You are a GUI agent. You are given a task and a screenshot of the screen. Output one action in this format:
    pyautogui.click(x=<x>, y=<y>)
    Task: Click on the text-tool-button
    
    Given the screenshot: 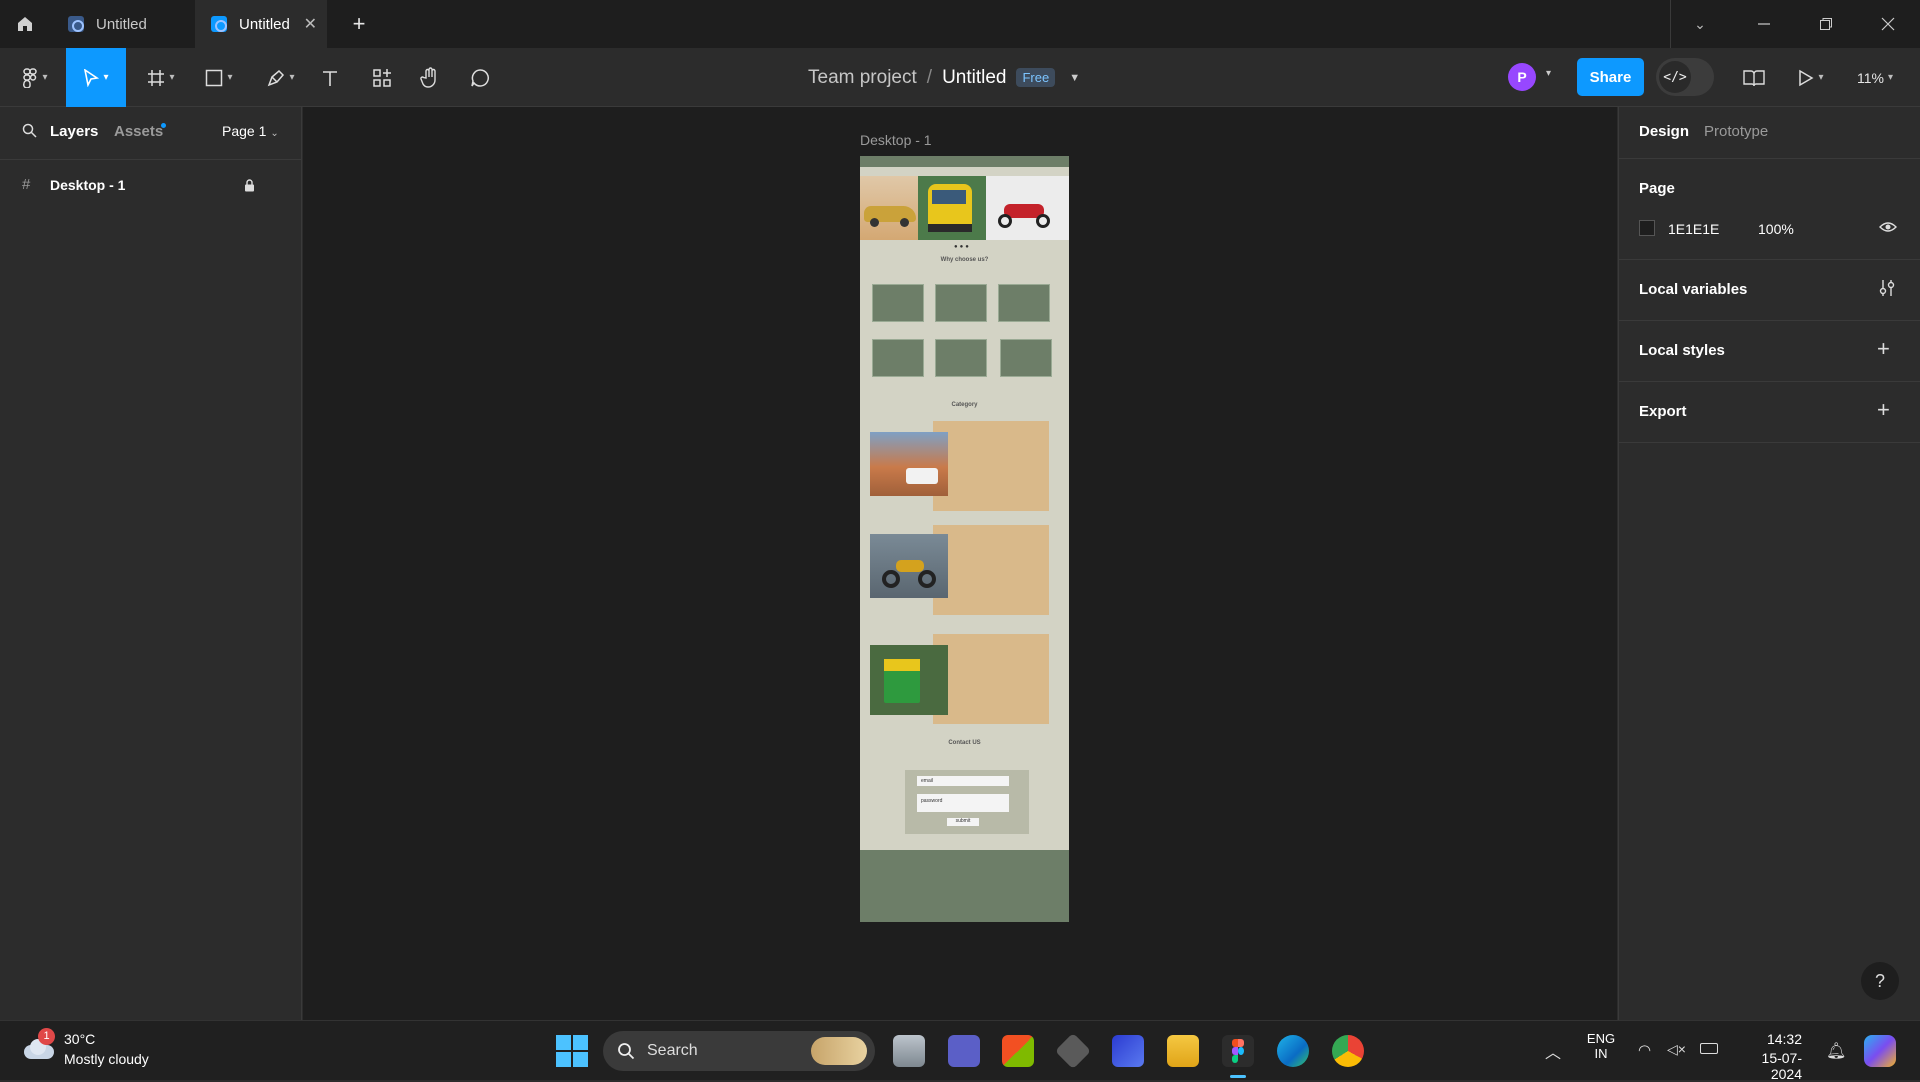 What is the action you would take?
    pyautogui.click(x=330, y=77)
    